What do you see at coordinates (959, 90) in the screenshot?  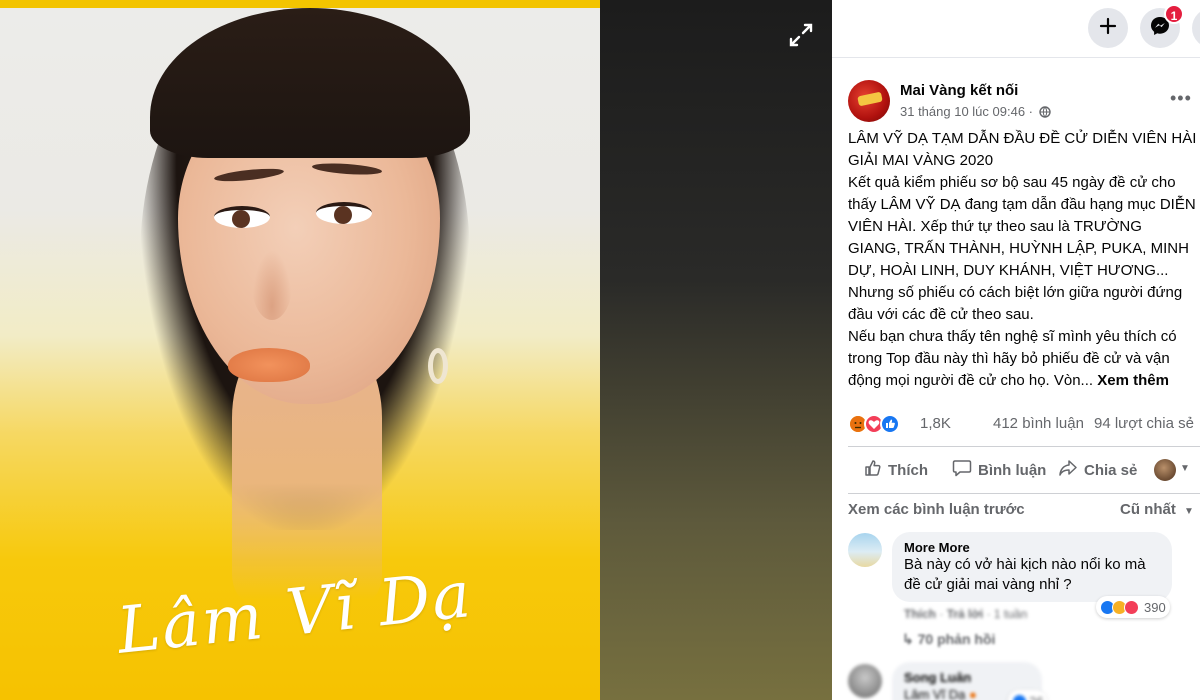 I see `page-name-link: Mai Vàng kết nối` at bounding box center [959, 90].